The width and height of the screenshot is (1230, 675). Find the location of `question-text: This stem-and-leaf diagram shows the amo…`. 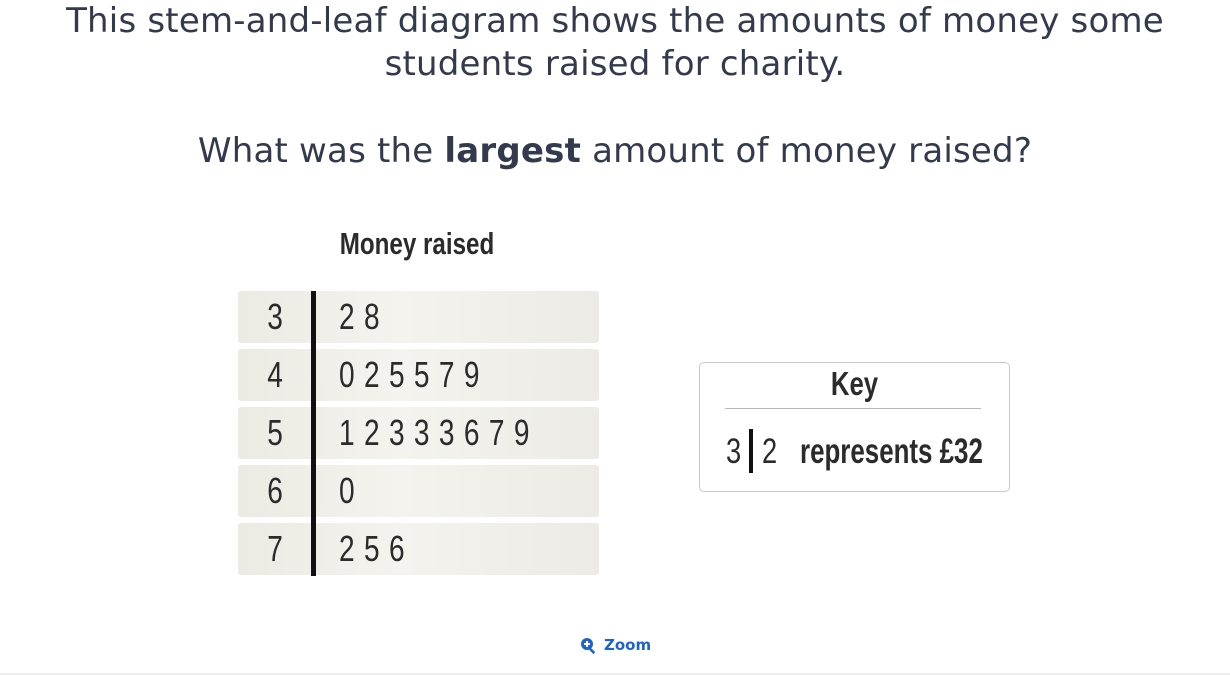

question-text: This stem-and-leaf diagram shows the amo… is located at coordinates (615, 43).